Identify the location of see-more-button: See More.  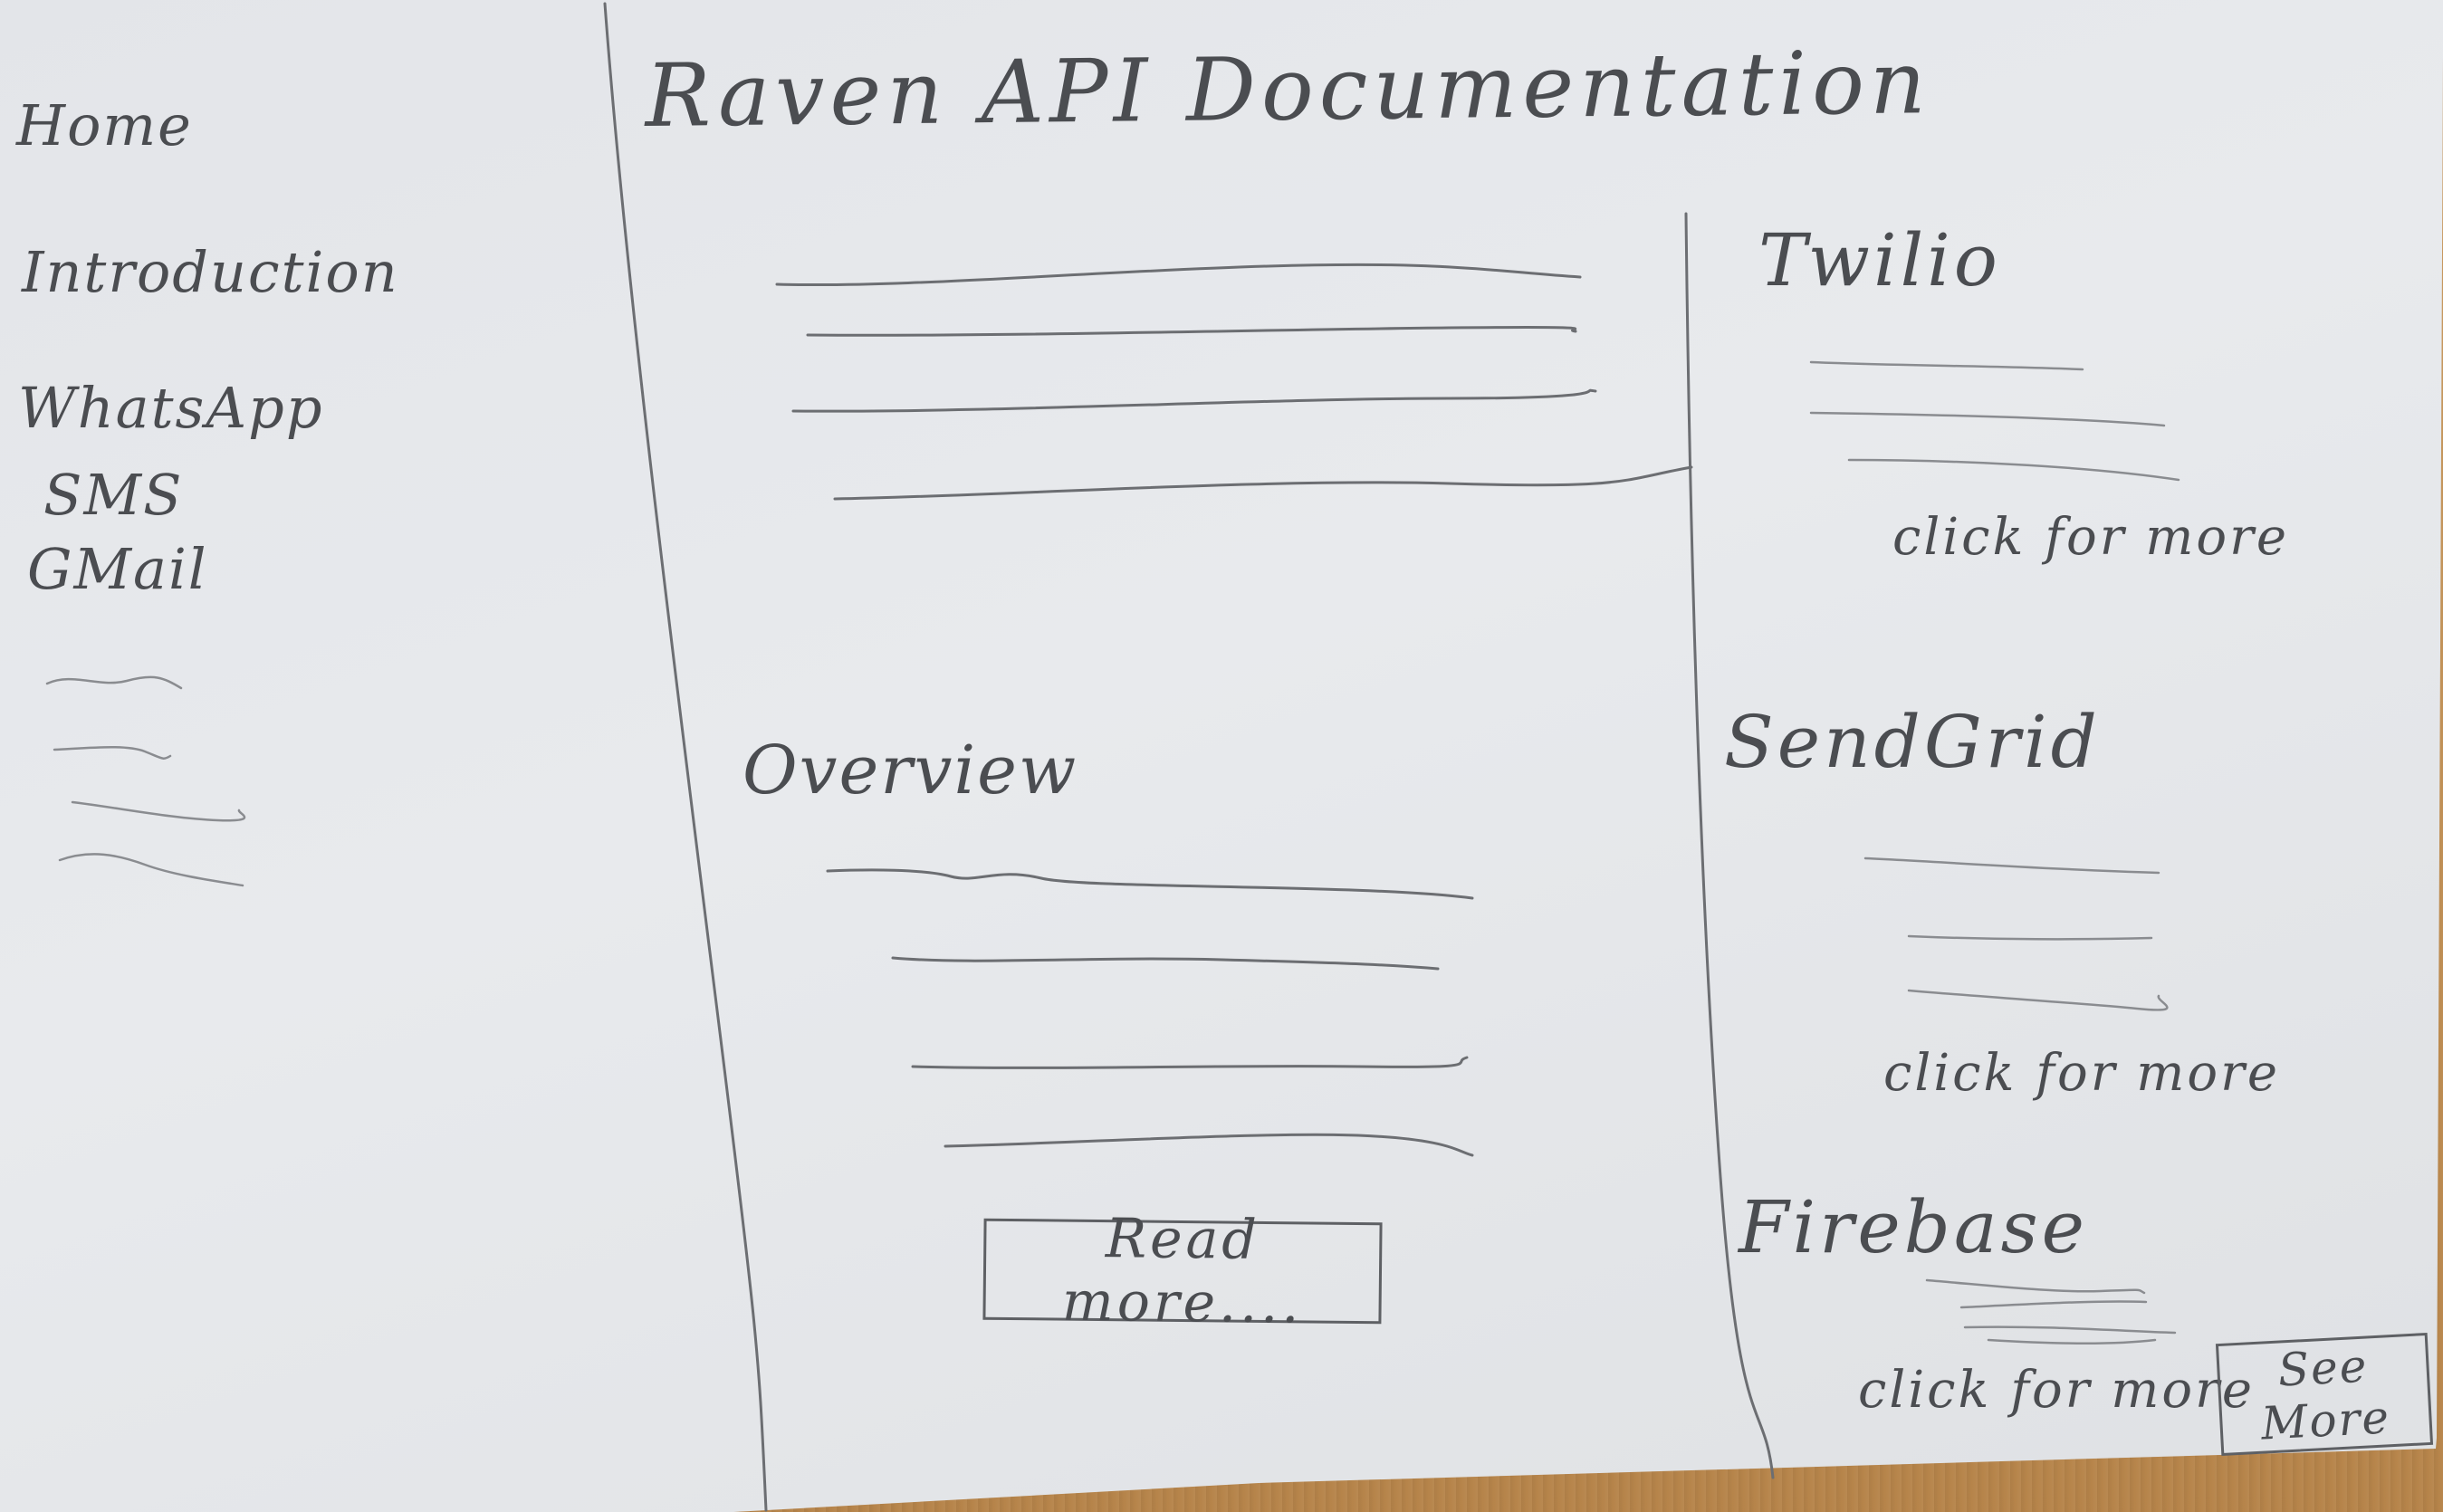
(2324, 1394).